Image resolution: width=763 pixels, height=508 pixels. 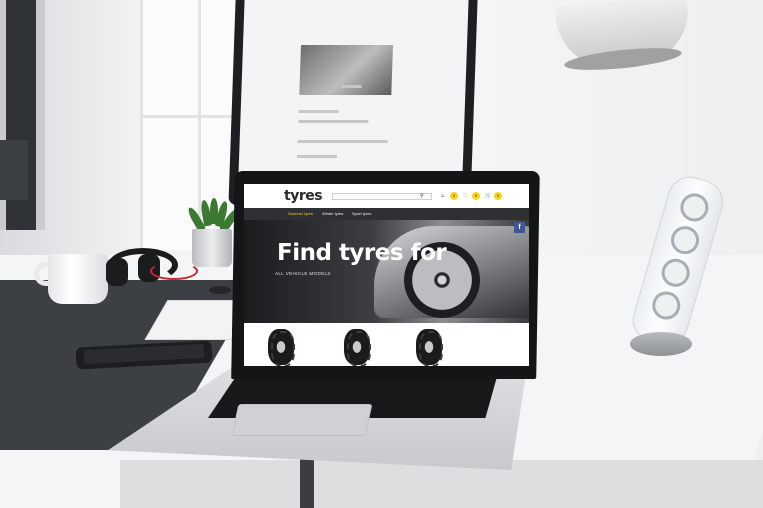 I want to click on search-icon: ⚲, so click(x=422, y=196).